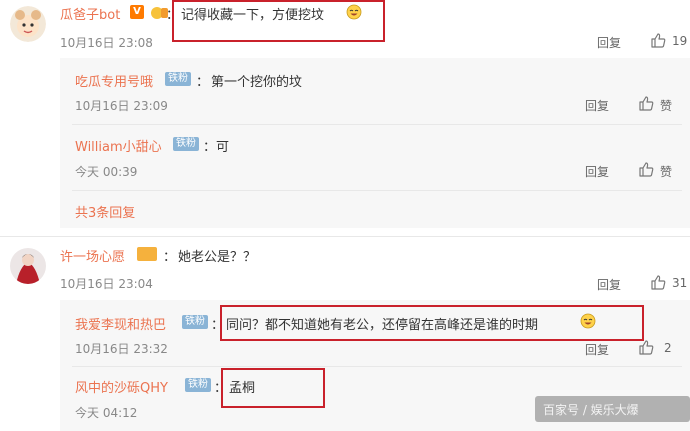 This screenshot has width=690, height=431. I want to click on more-replies-link: 共3条回复, so click(105, 211).